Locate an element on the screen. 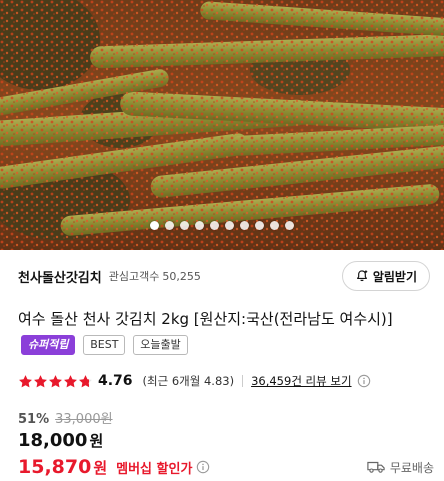 The height and width of the screenshot is (481, 444). interest-label: 관심고객수 is located at coordinates (134, 276).